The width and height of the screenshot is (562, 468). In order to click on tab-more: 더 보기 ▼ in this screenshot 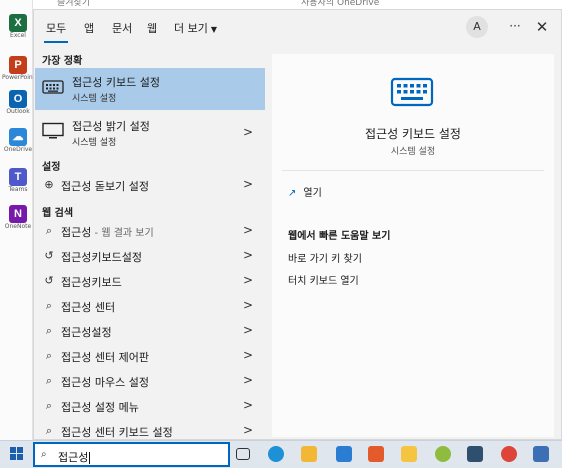, I will do `click(195, 28)`.